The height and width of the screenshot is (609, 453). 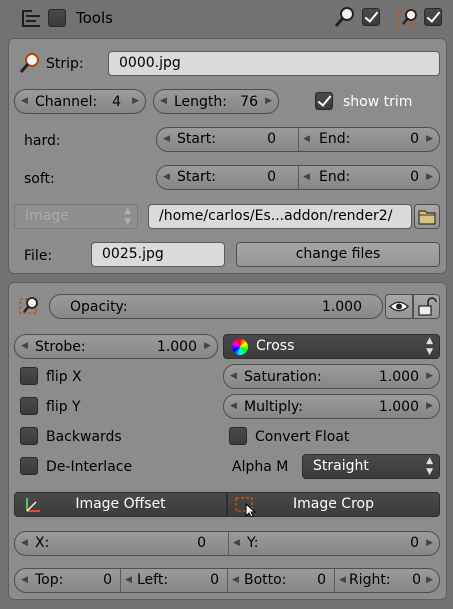 I want to click on hard-label: hard:, so click(x=42, y=141).